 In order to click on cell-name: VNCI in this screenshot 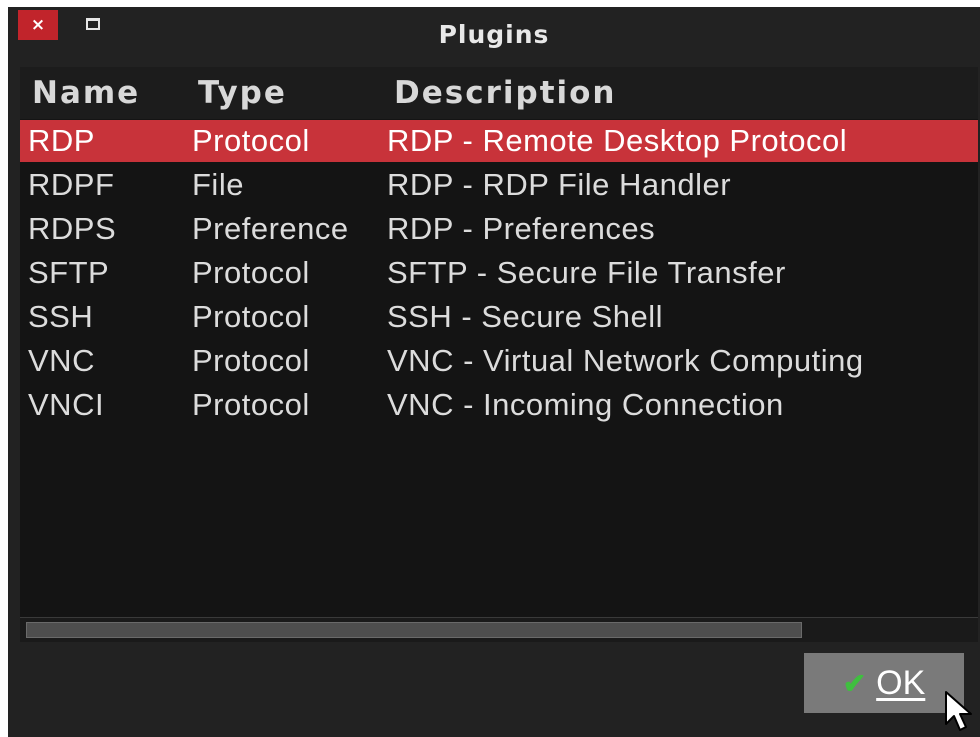, I will do `click(66, 404)`.